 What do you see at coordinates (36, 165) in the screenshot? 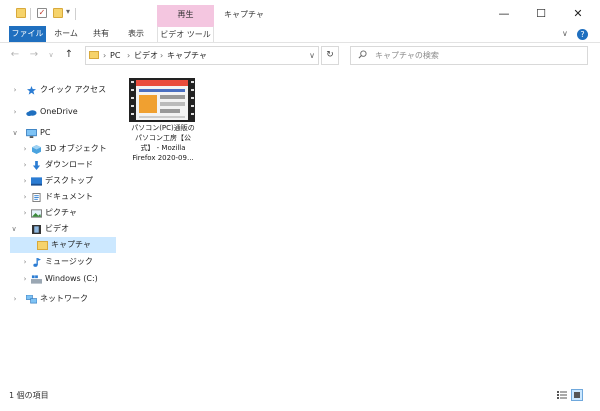
I see `download-icon` at bounding box center [36, 165].